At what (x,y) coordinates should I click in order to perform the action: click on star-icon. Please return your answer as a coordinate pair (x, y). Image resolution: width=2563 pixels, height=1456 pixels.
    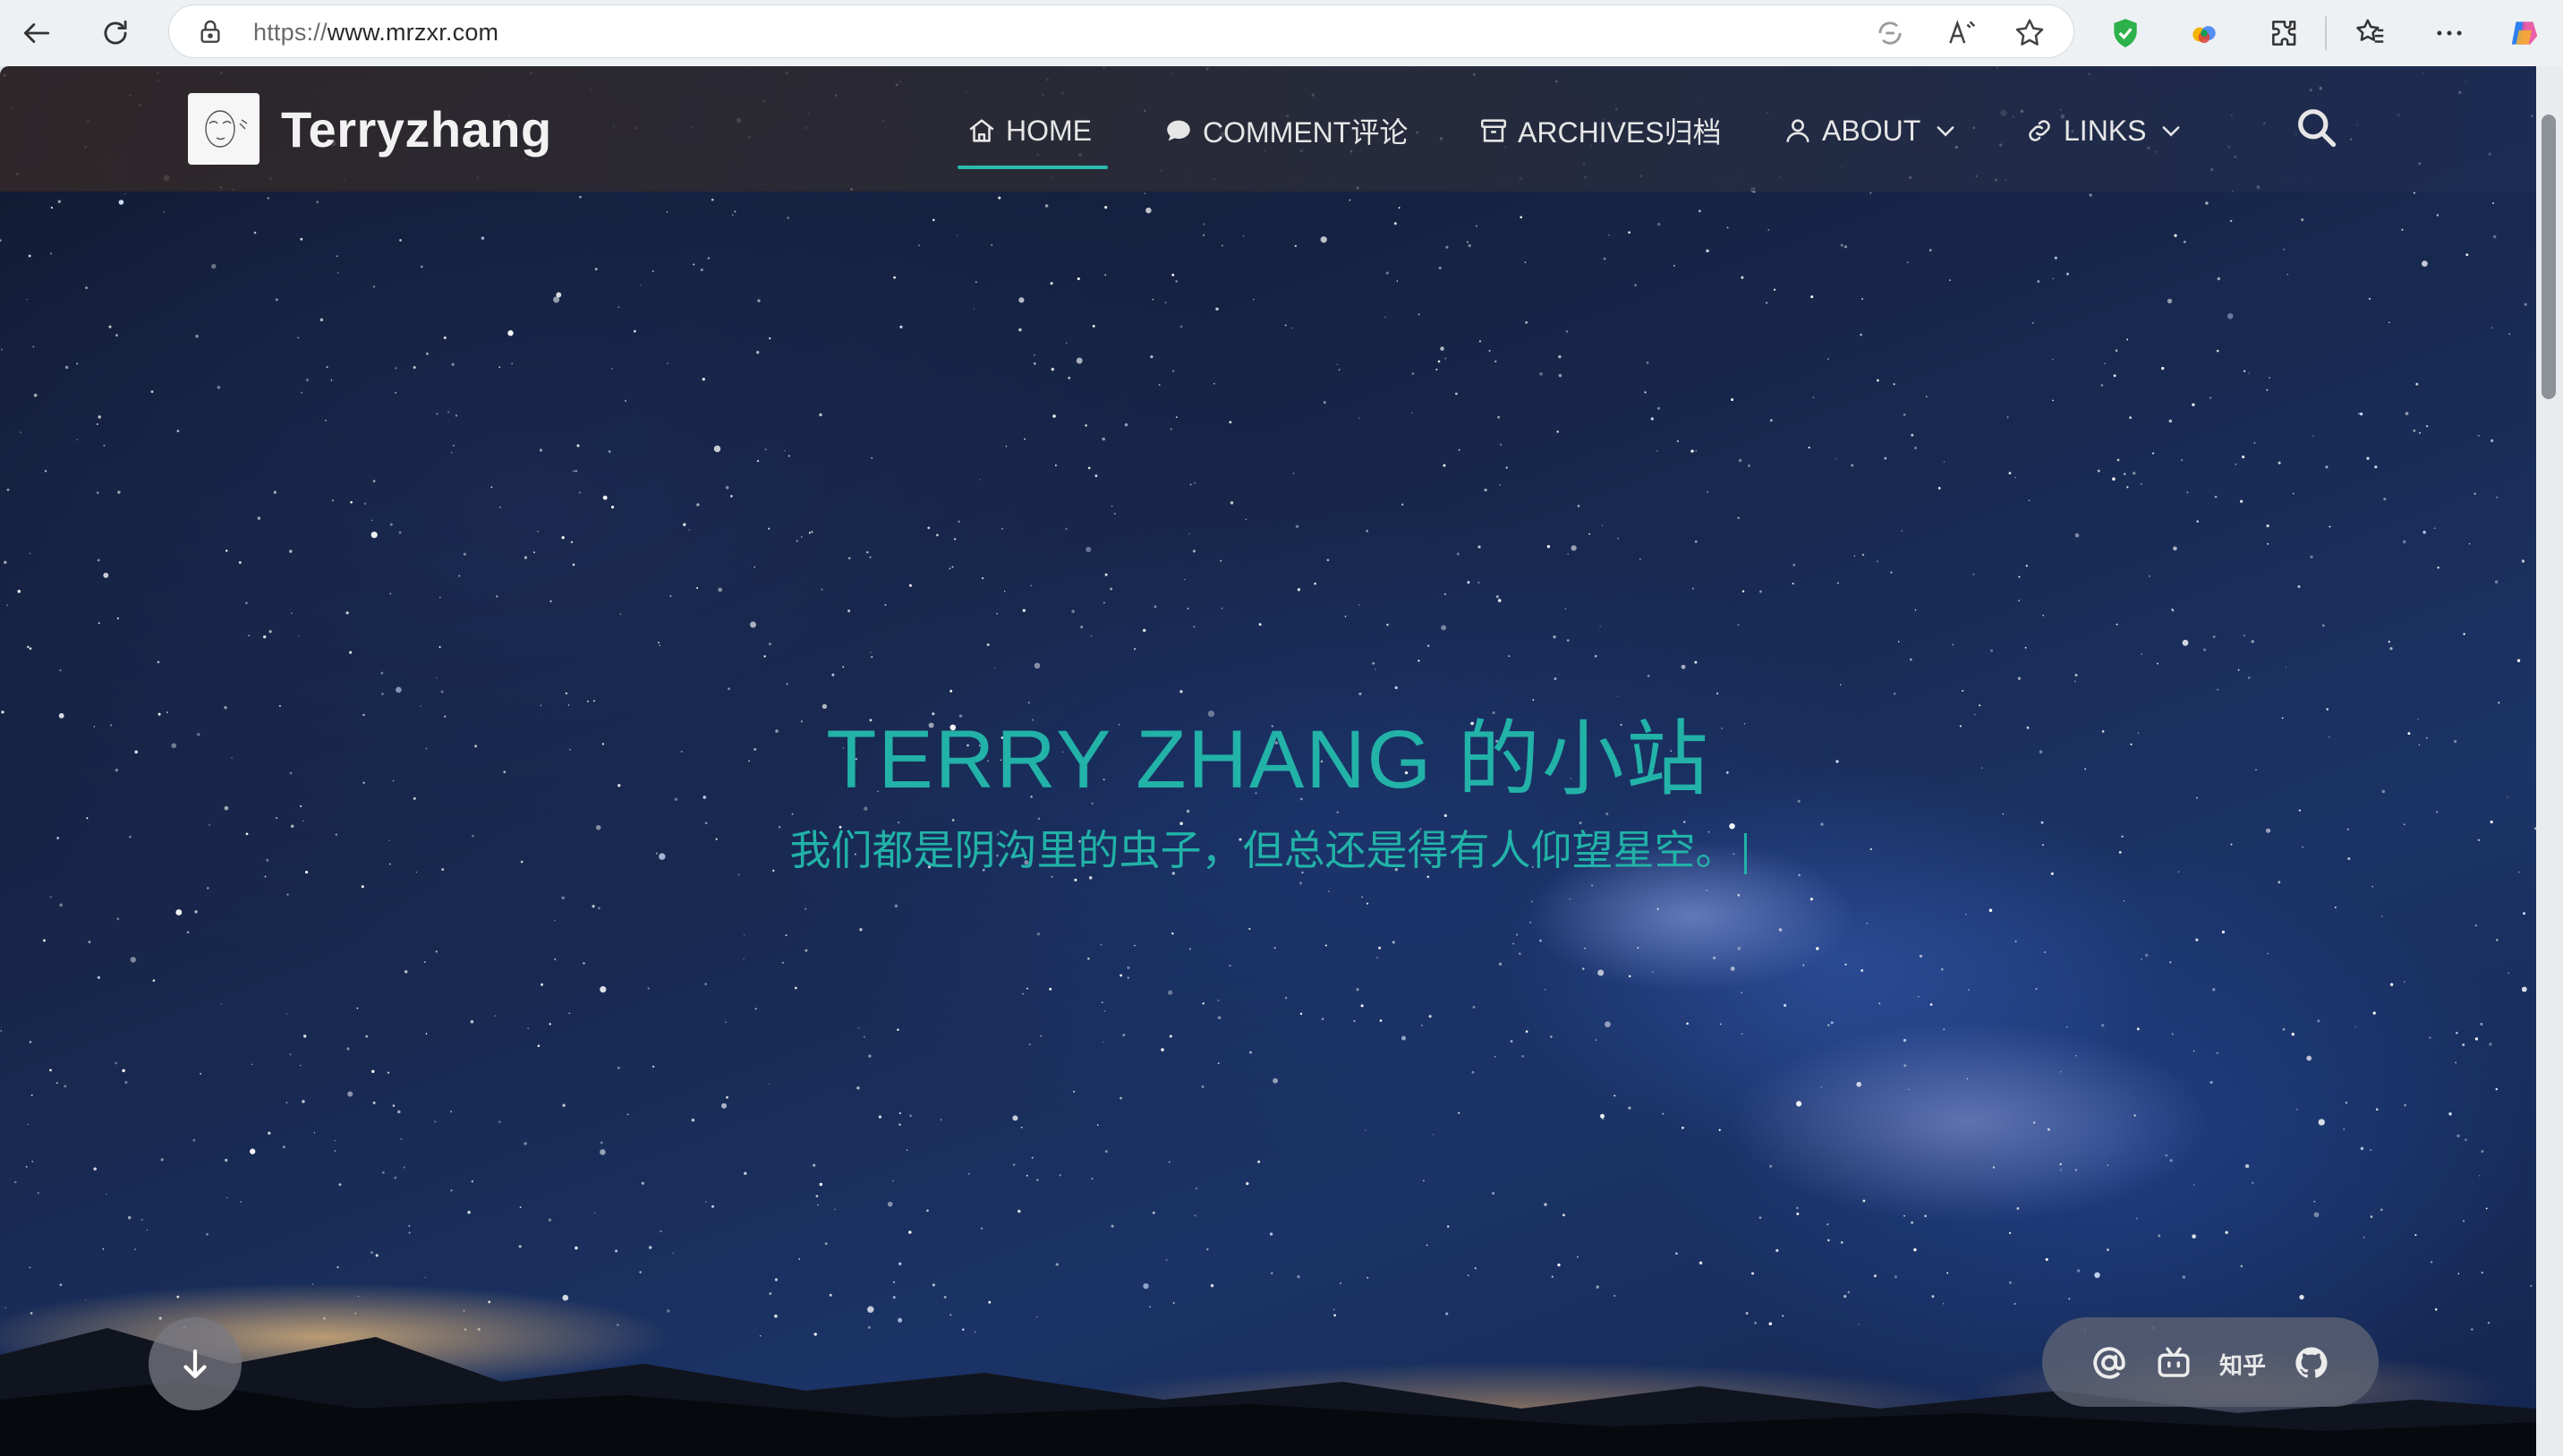
    Looking at the image, I should click on (2030, 33).